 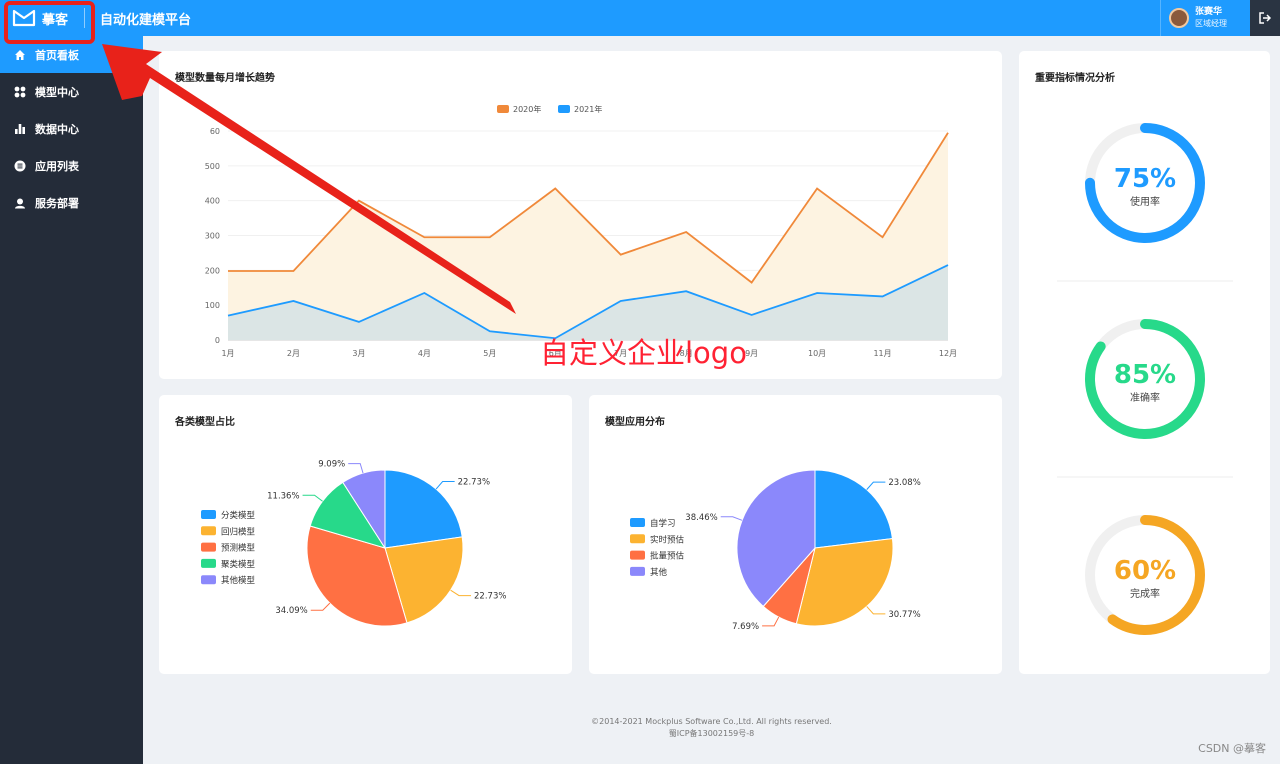 What do you see at coordinates (745, 627) in the screenshot?
I see `data-label: 7.69%` at bounding box center [745, 627].